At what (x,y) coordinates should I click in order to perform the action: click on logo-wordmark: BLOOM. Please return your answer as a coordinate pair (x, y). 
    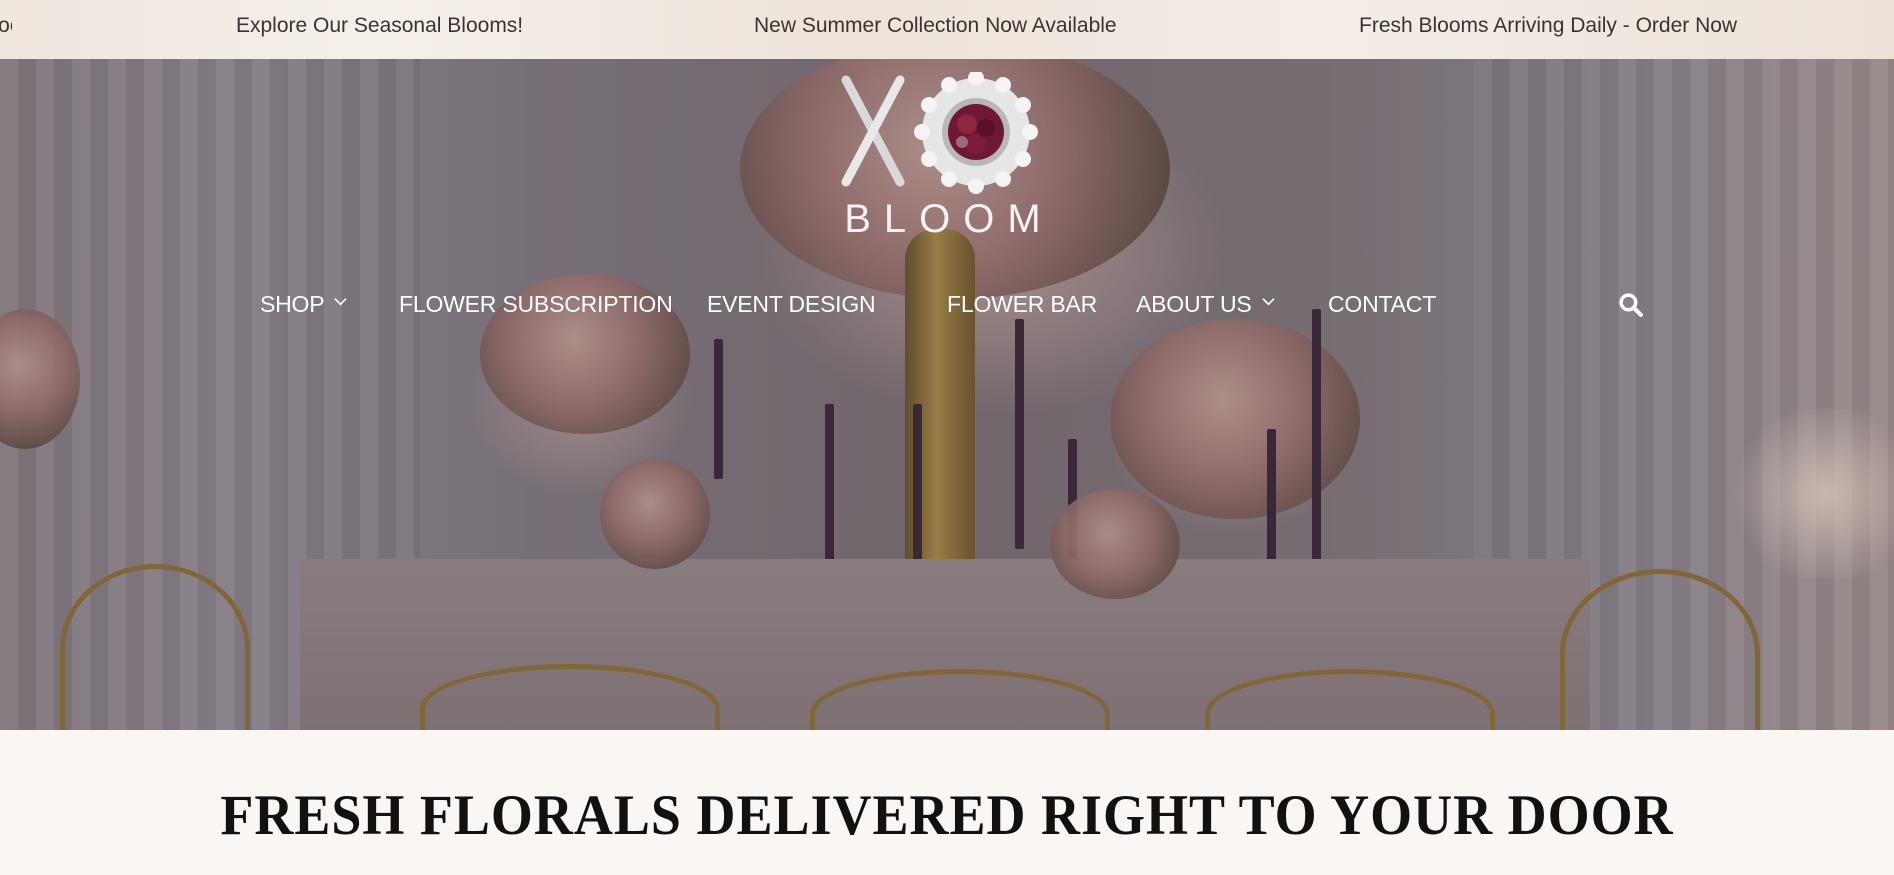
    Looking at the image, I should click on (948, 219).